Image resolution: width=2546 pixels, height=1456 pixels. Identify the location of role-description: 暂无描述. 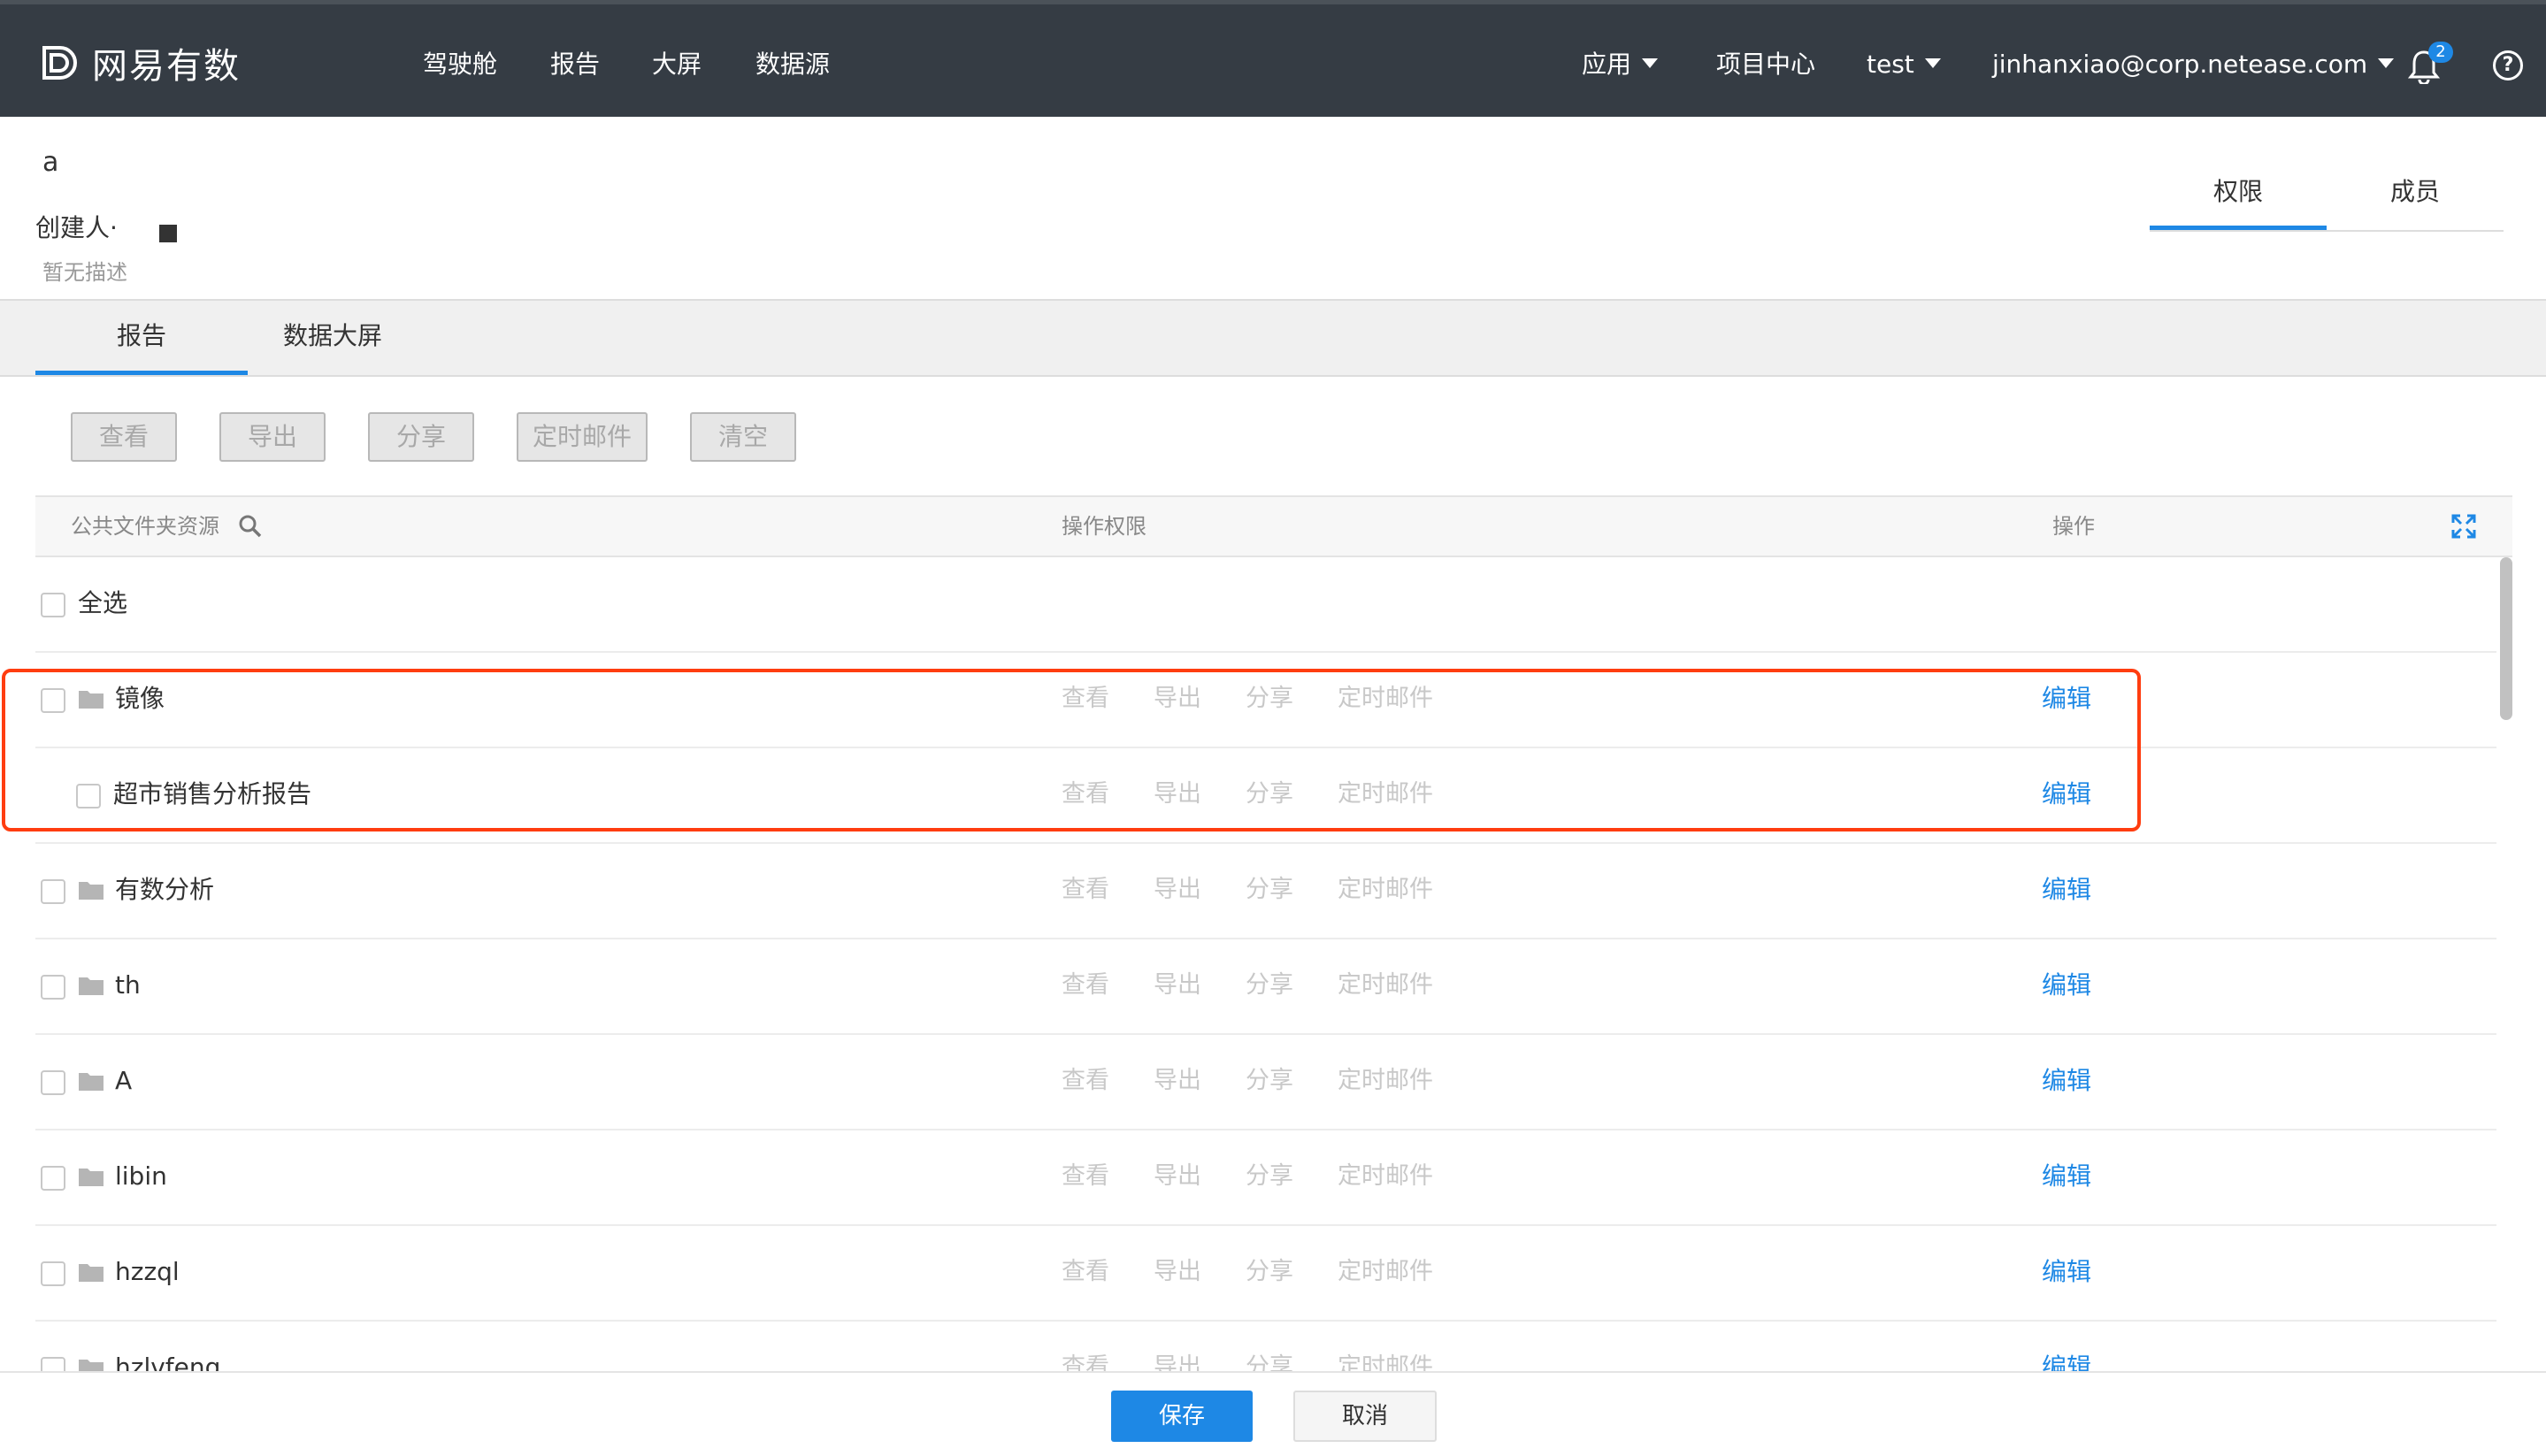
(84, 272).